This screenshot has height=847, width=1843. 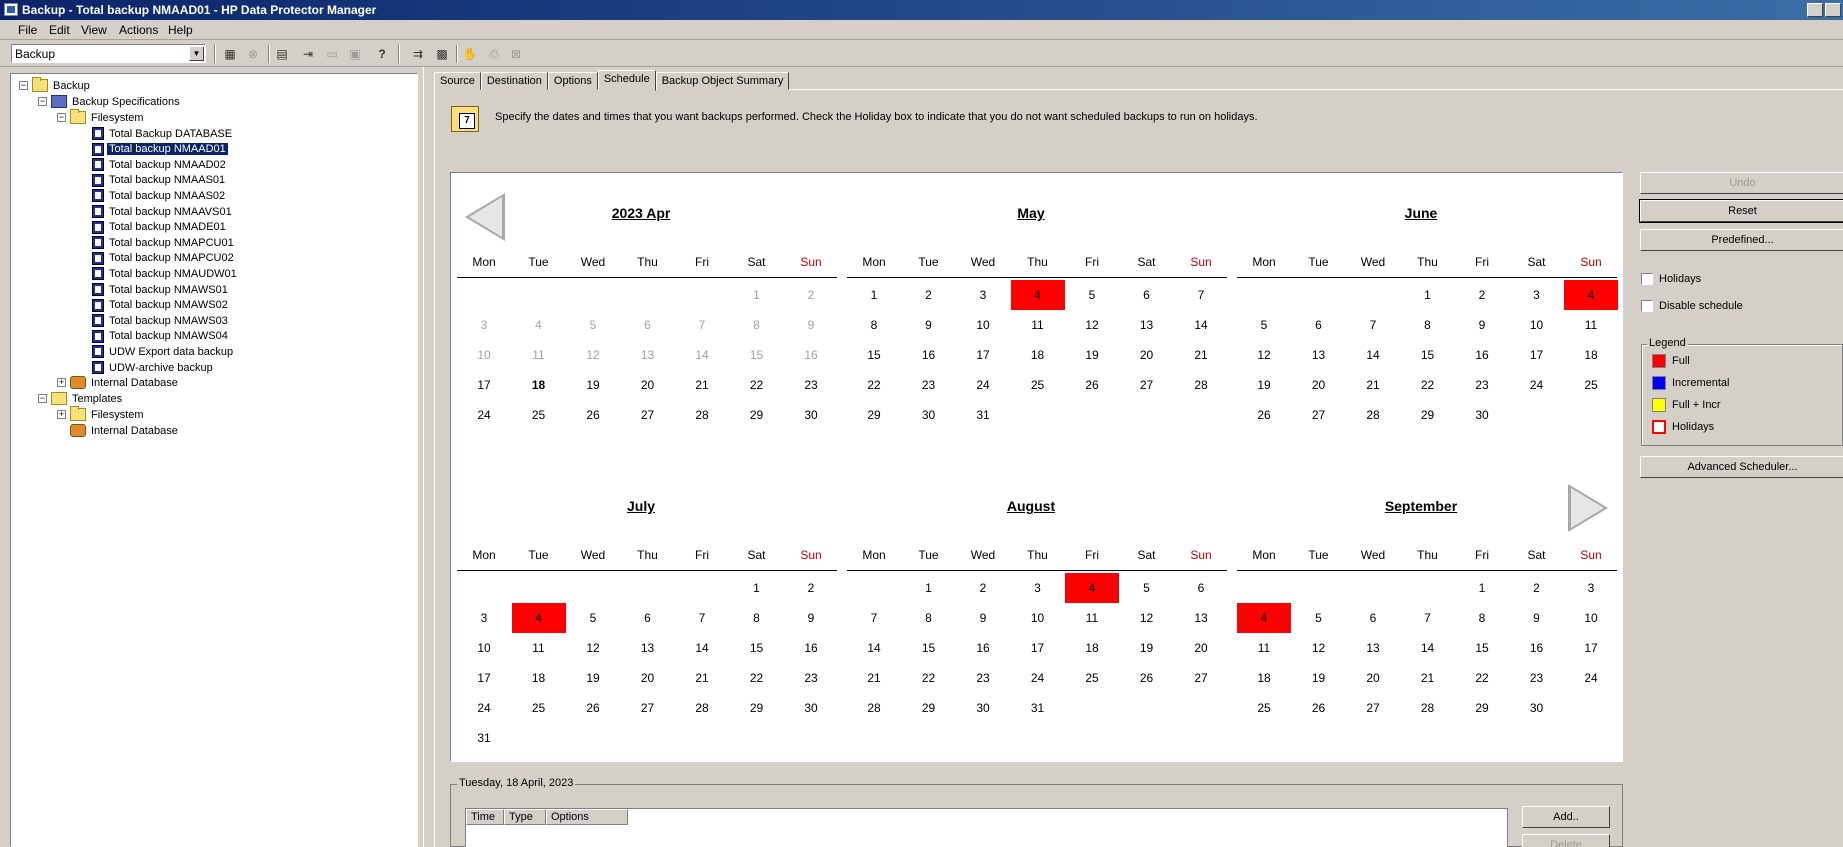 What do you see at coordinates (42, 398) in the screenshot?
I see `collapse-icon: −` at bounding box center [42, 398].